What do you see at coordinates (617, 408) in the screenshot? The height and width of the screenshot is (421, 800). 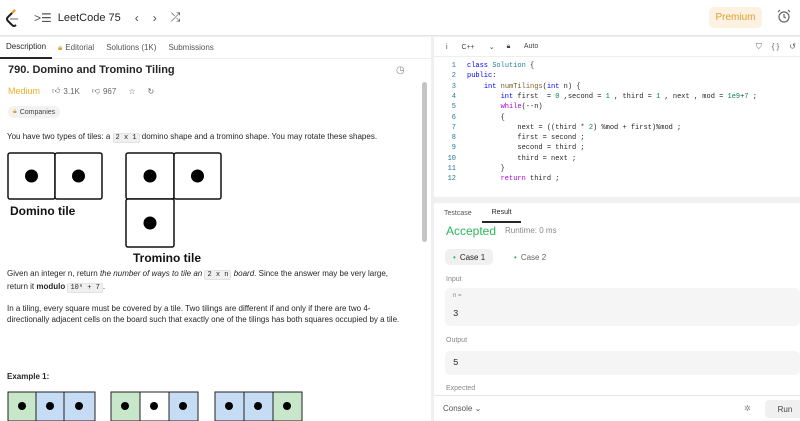 I see `console-bar: Console ⌄ ✲ Run` at bounding box center [617, 408].